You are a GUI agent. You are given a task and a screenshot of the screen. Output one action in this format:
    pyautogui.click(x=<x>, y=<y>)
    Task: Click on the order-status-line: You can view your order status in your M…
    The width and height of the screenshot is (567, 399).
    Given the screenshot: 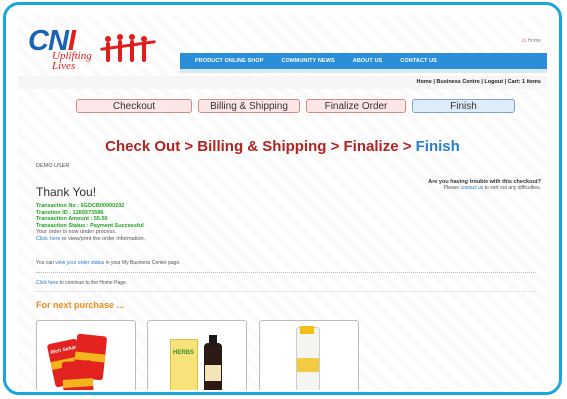 What is the action you would take?
    pyautogui.click(x=108, y=263)
    